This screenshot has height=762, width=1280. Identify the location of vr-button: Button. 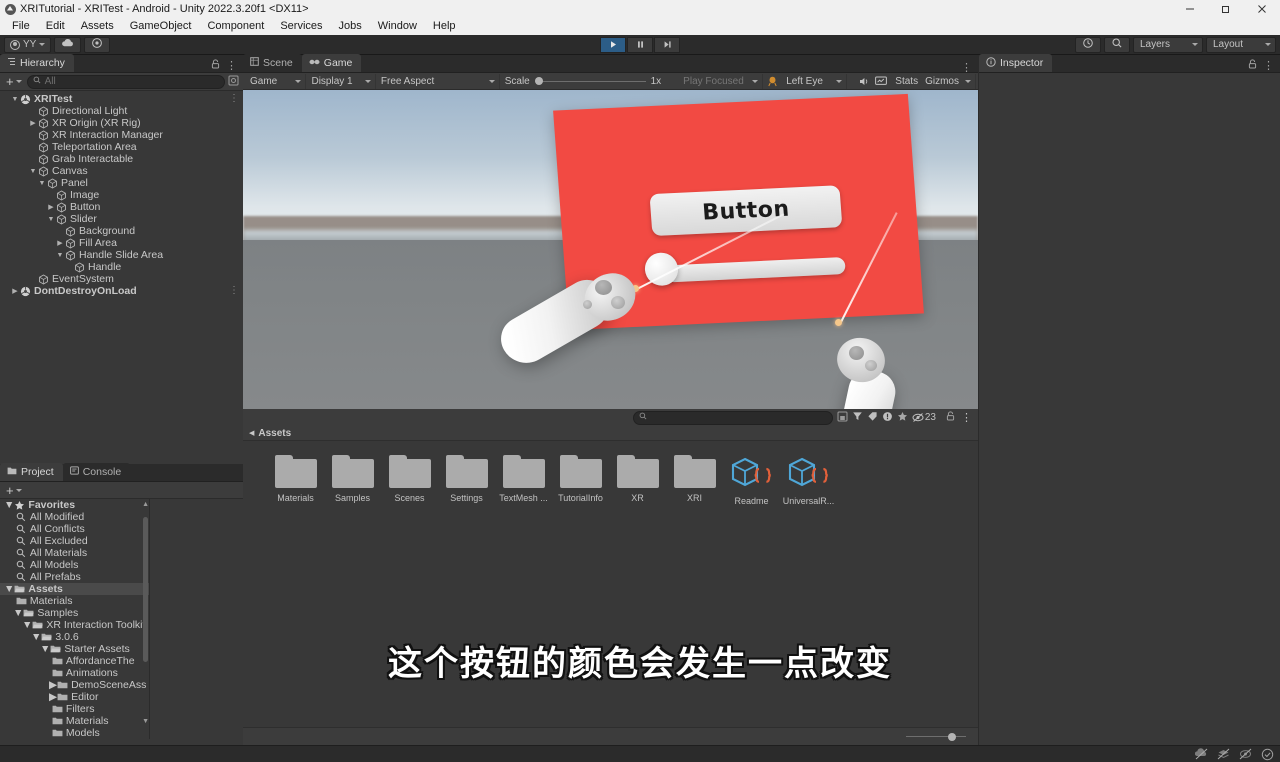
(746, 211).